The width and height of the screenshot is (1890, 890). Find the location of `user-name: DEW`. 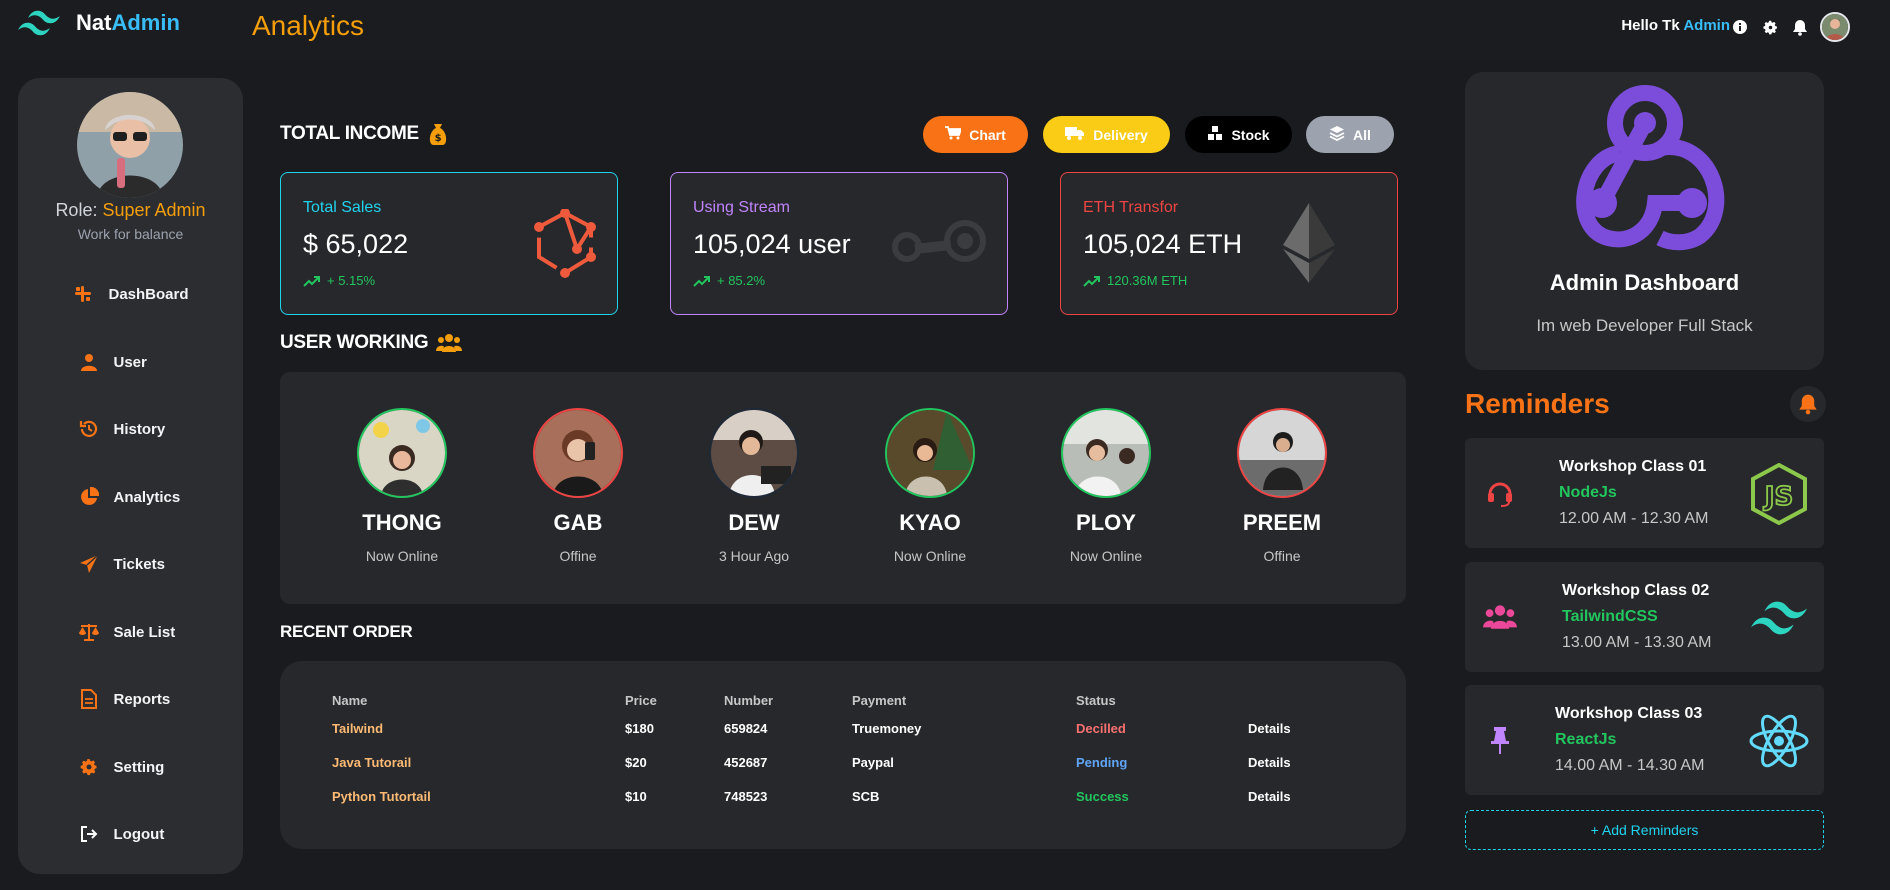

user-name: DEW is located at coordinates (754, 522).